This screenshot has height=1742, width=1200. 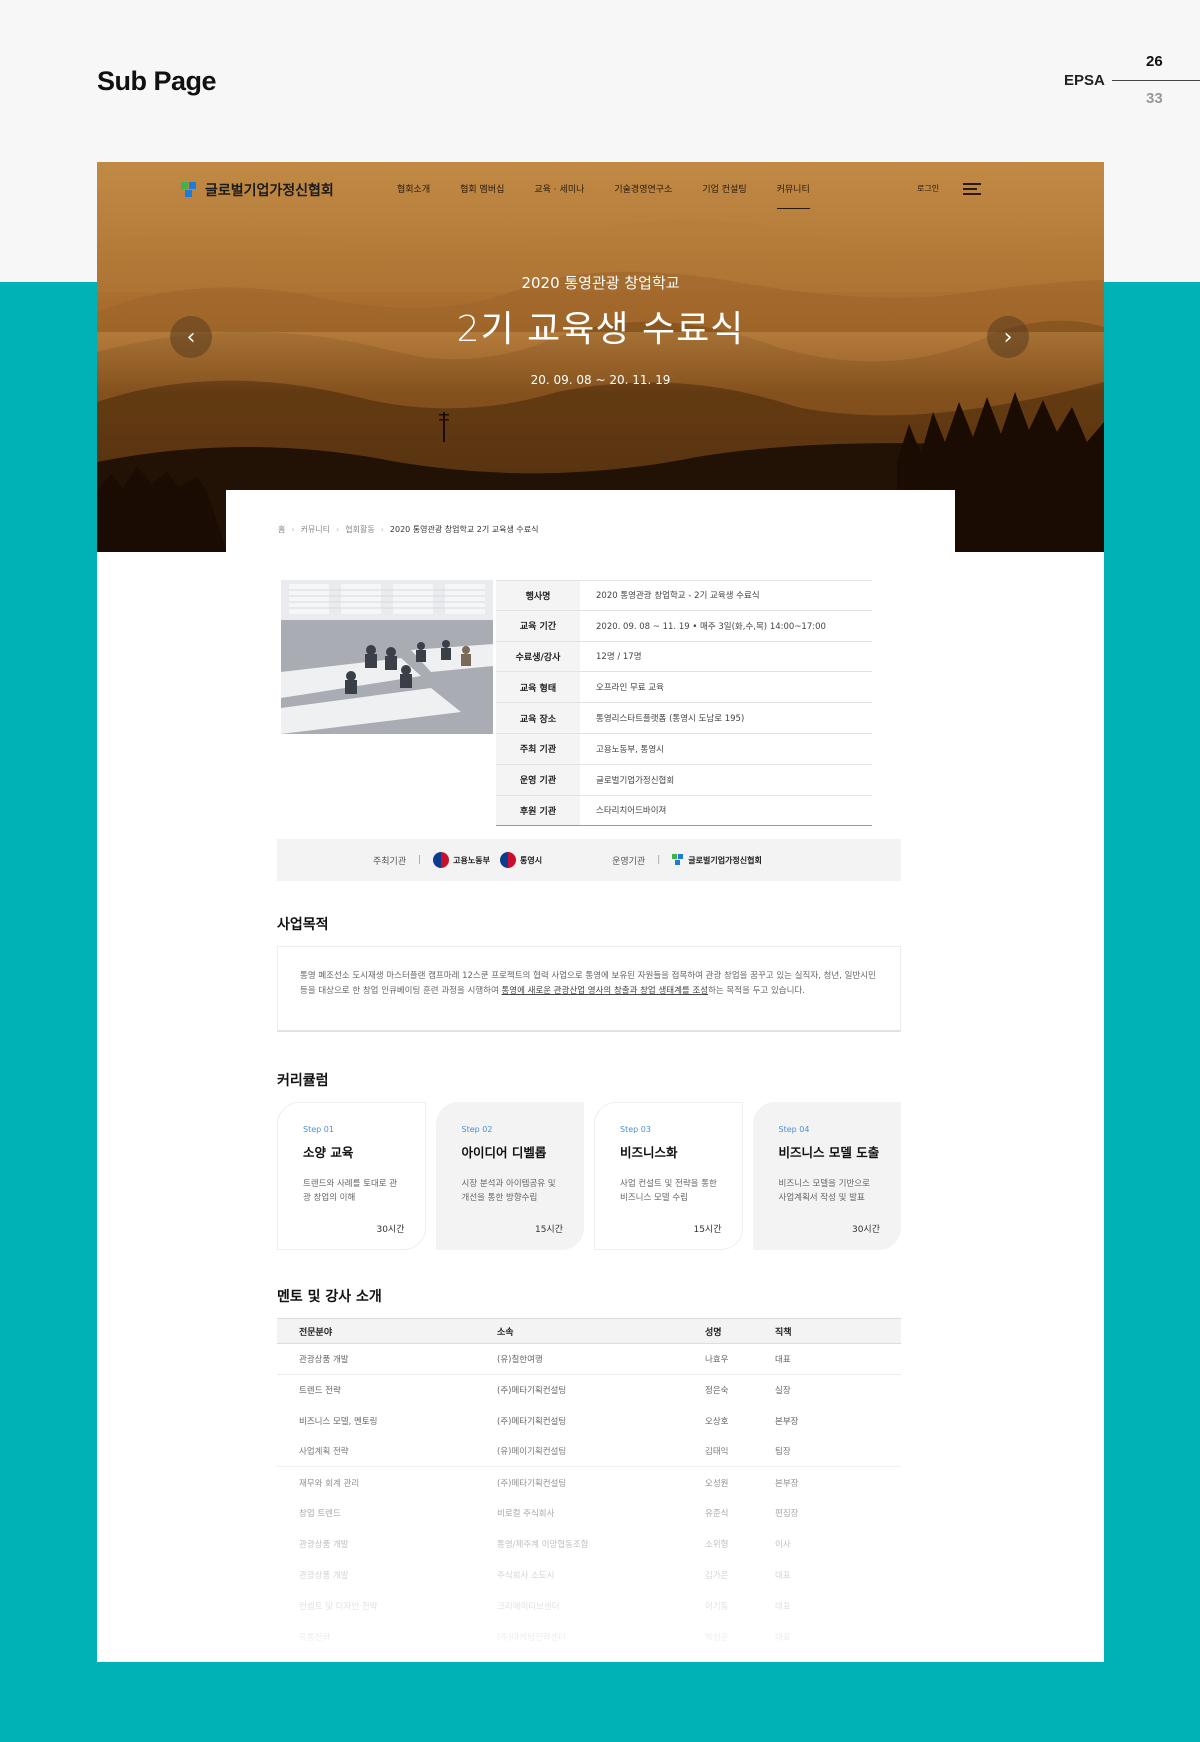 I want to click on info-value: 2020 통영관광 창업학교 - 2기 교육생 수료식, so click(x=678, y=596).